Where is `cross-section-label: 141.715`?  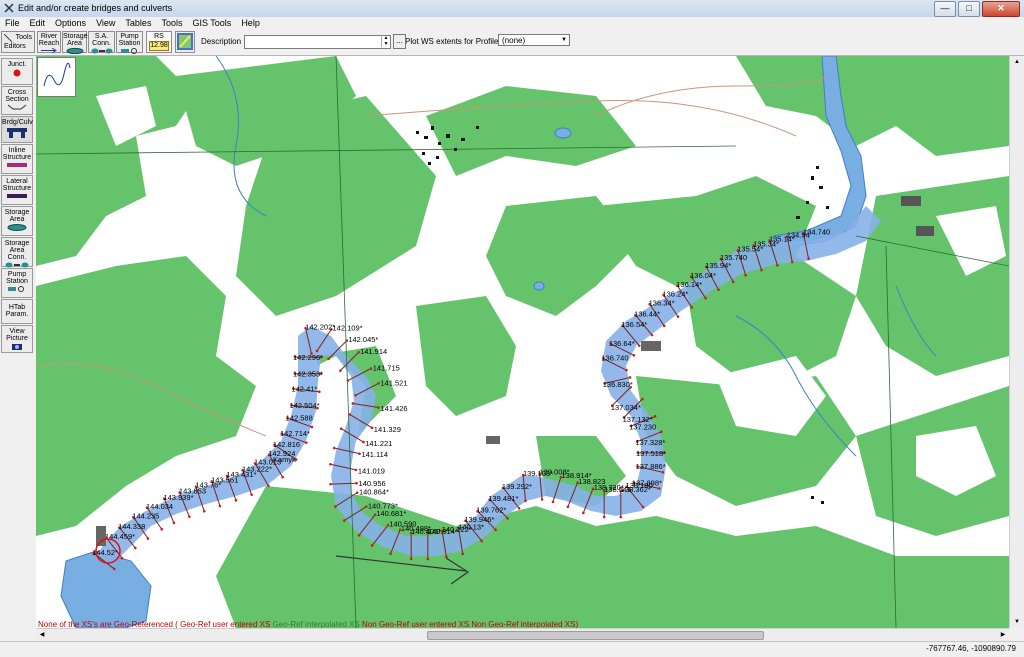 cross-section-label: 141.715 is located at coordinates (386, 368).